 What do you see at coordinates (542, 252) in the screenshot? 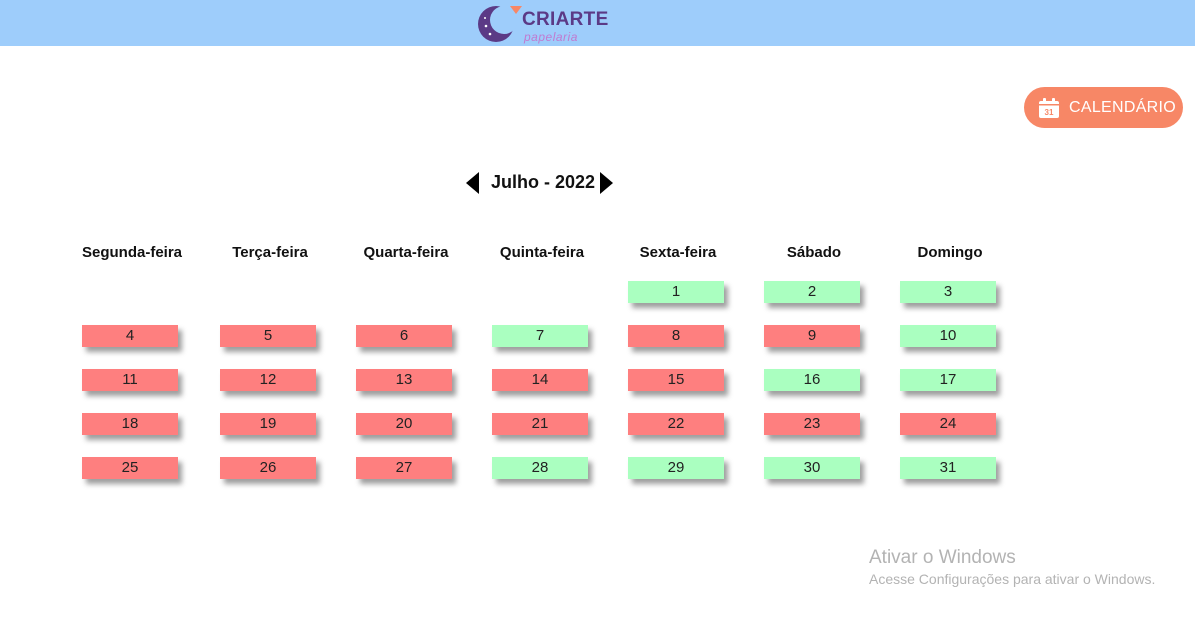
I see `weekday-label: Quinta-feira` at bounding box center [542, 252].